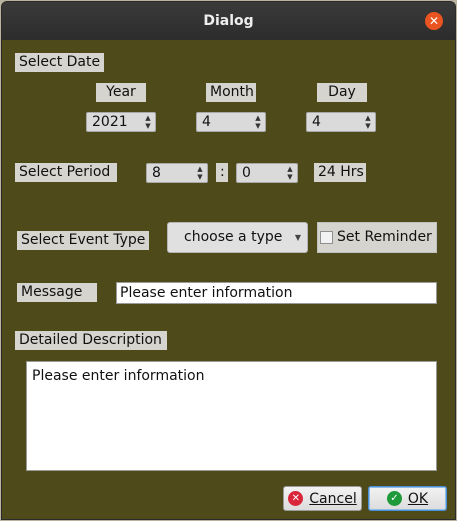 This screenshot has height=521, width=457. I want to click on hour-up-icon: ▲, so click(200, 169).